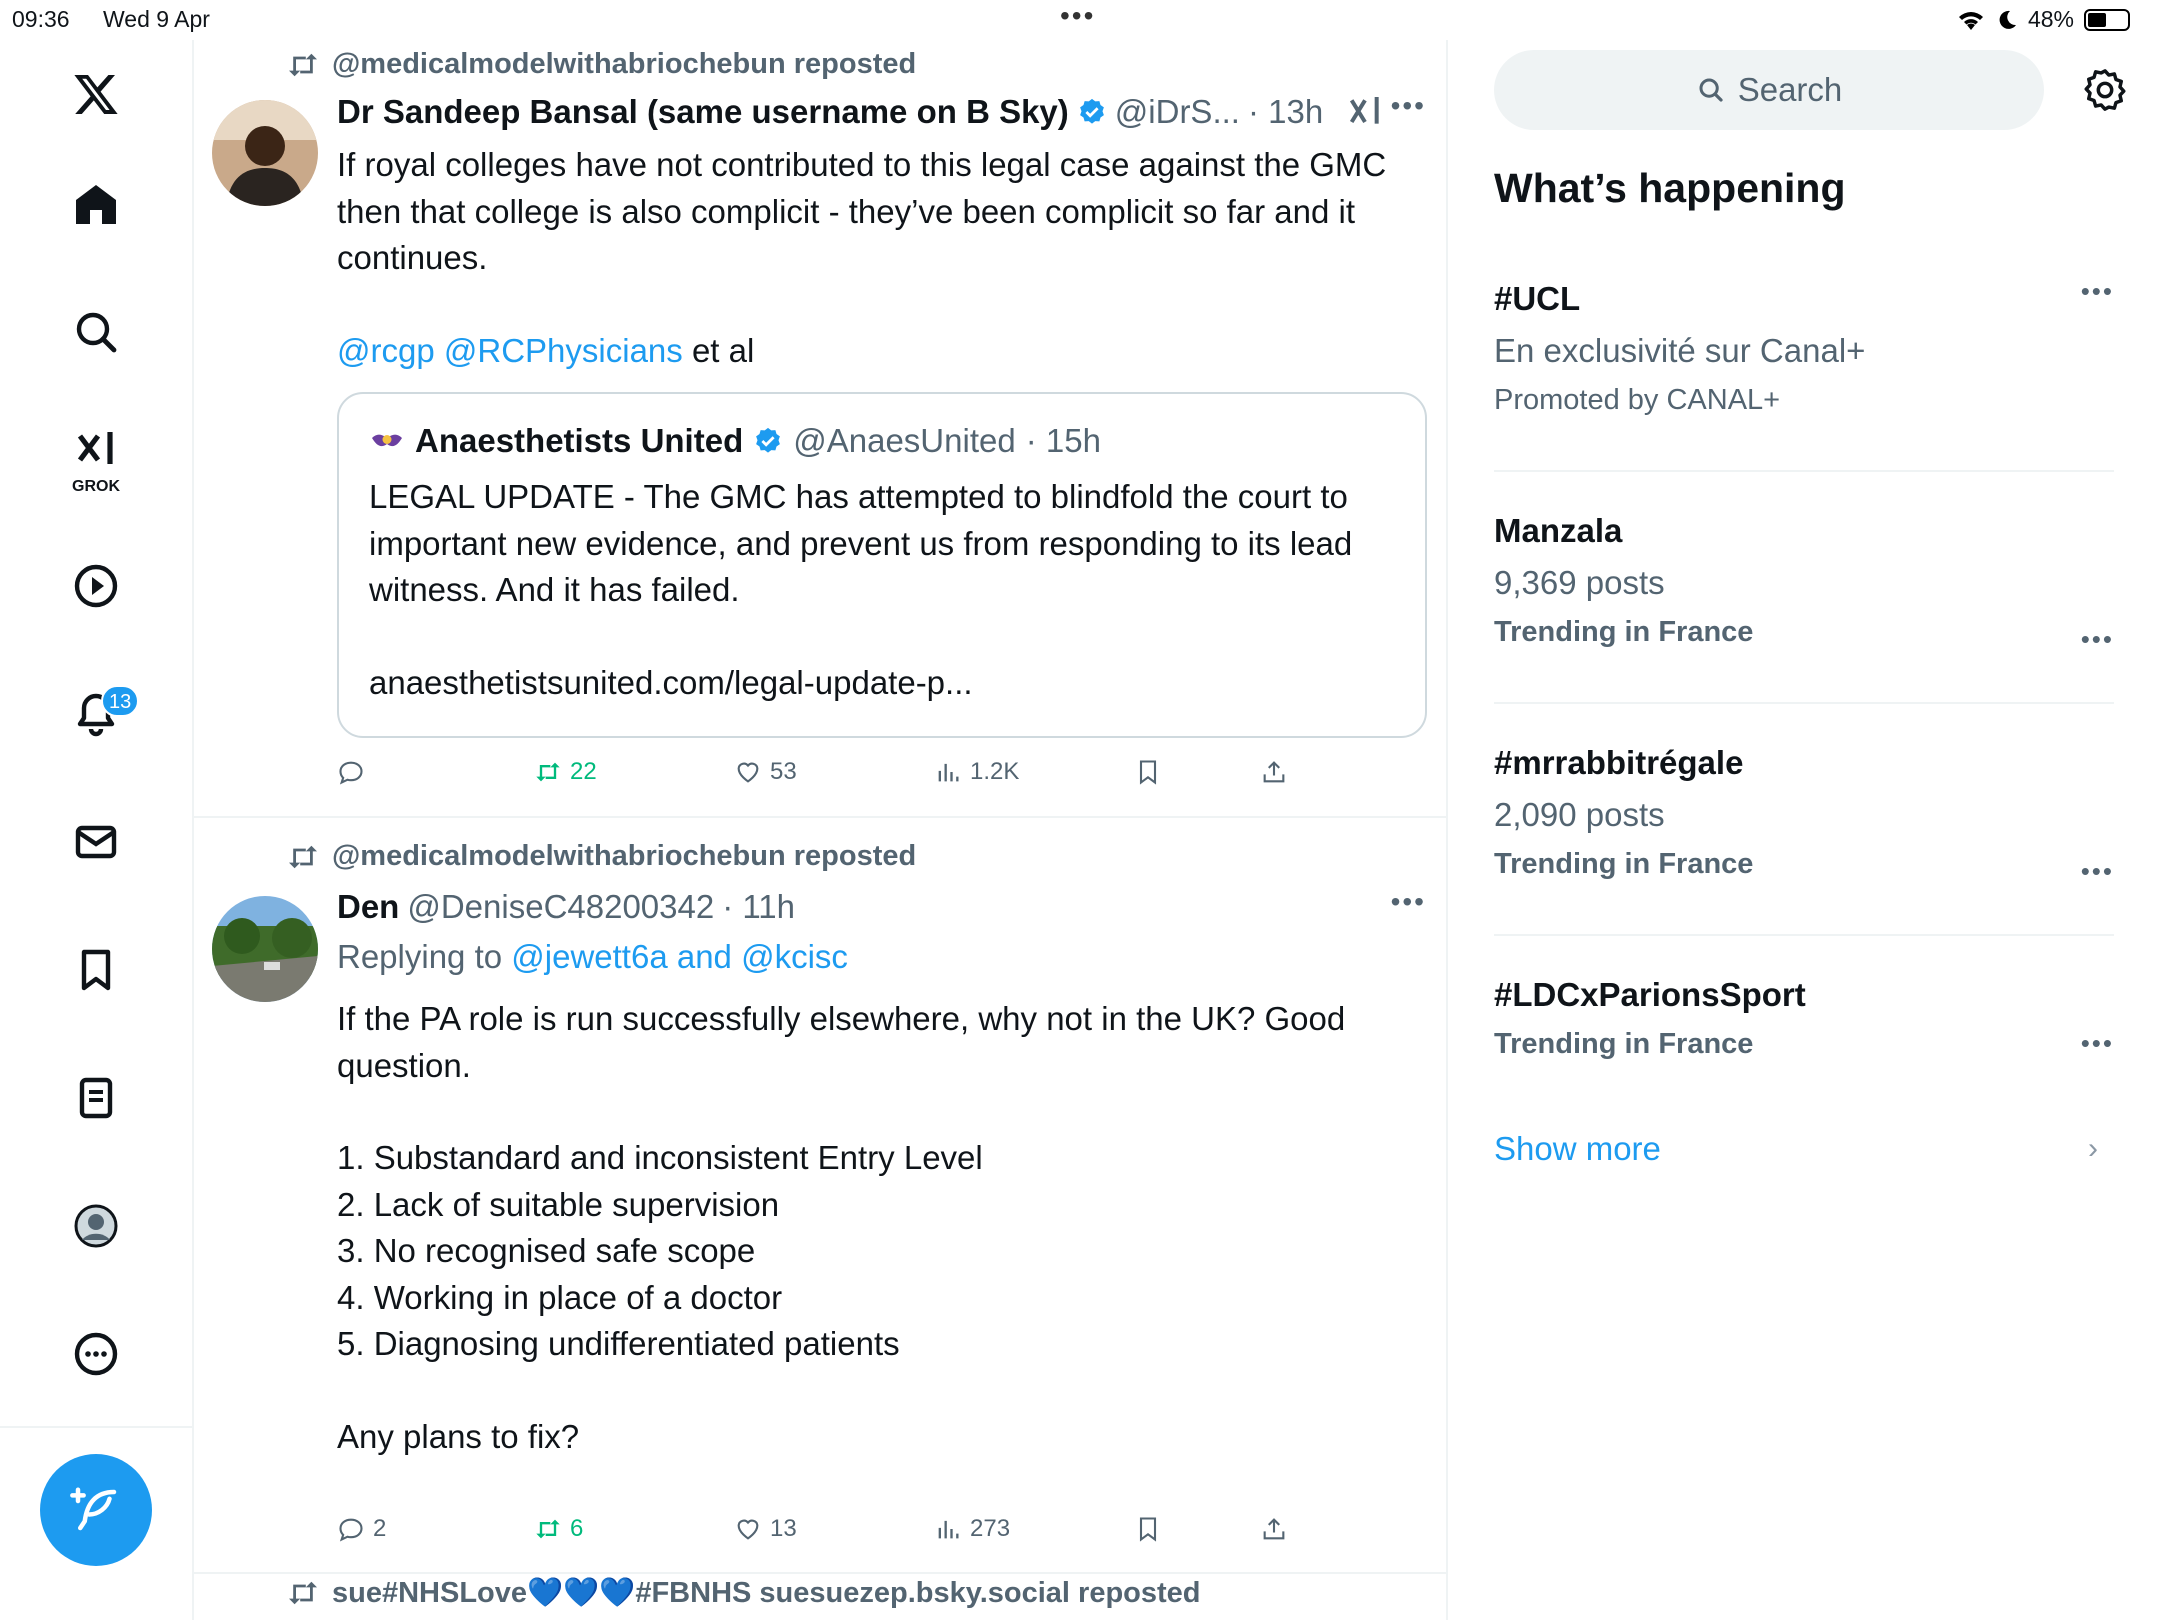 The width and height of the screenshot is (2160, 1620). I want to click on status-date: Wed 9 Apr, so click(156, 19).